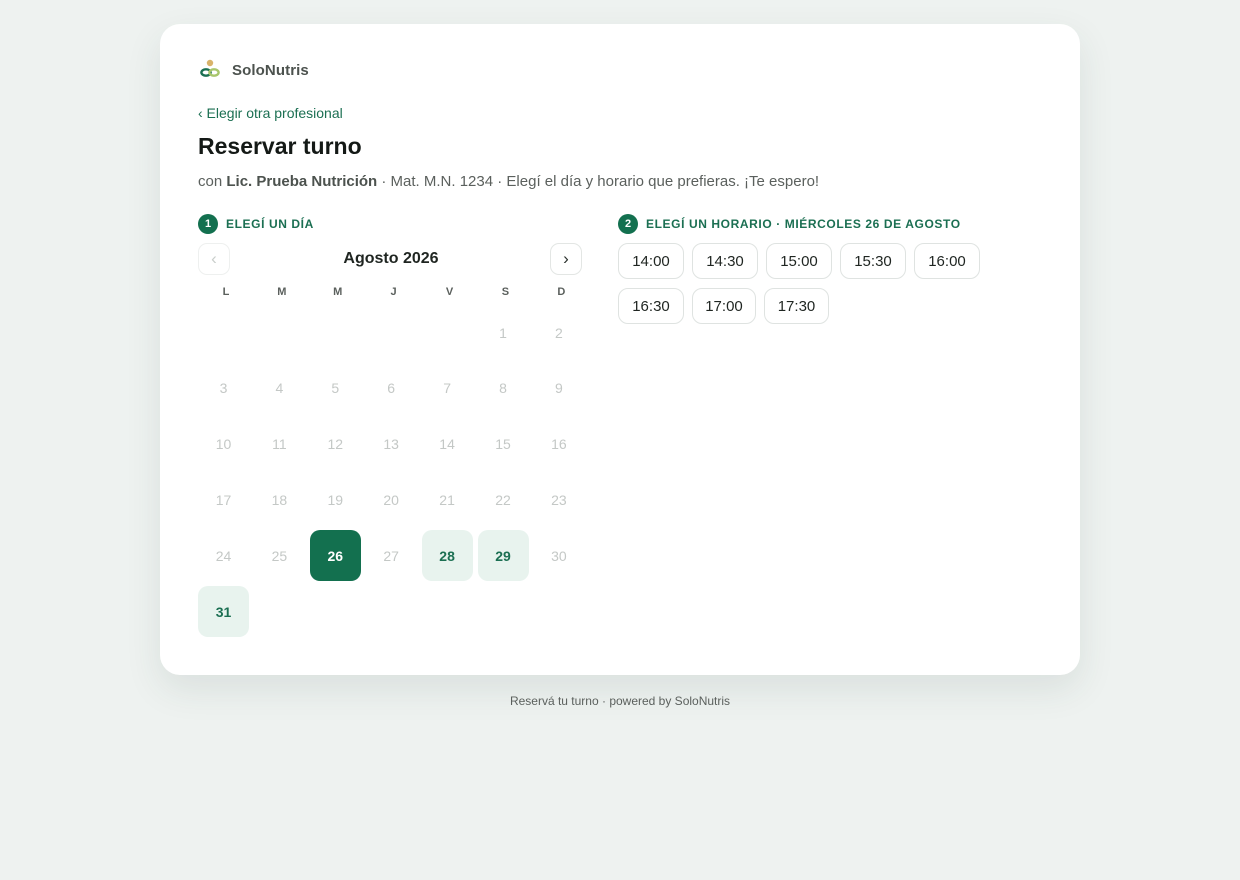 This screenshot has width=1240, height=880. I want to click on calendar-day-3: 3, so click(223, 388).